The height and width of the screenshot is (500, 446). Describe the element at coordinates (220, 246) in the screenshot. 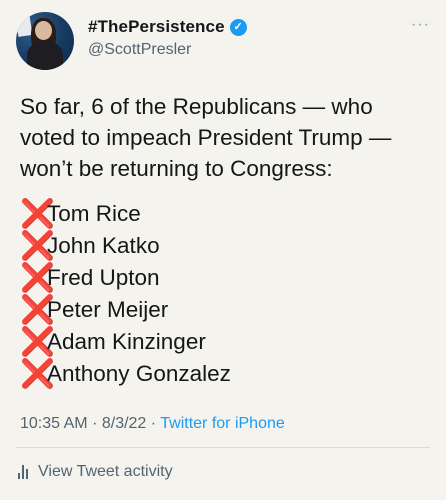

I see `list-item: ❌ John Katko` at that location.